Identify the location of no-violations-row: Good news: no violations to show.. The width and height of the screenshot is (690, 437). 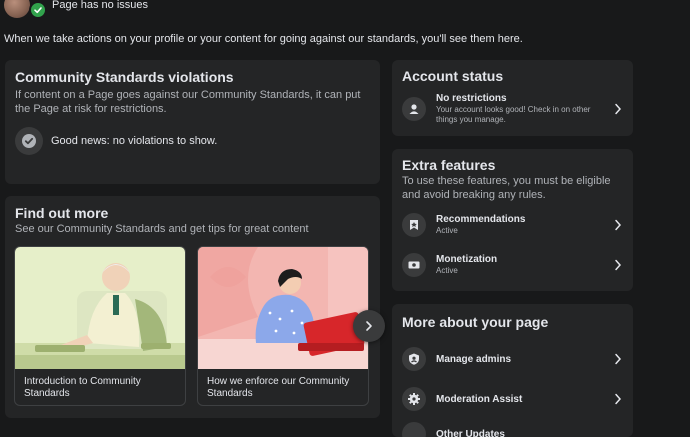
(116, 141).